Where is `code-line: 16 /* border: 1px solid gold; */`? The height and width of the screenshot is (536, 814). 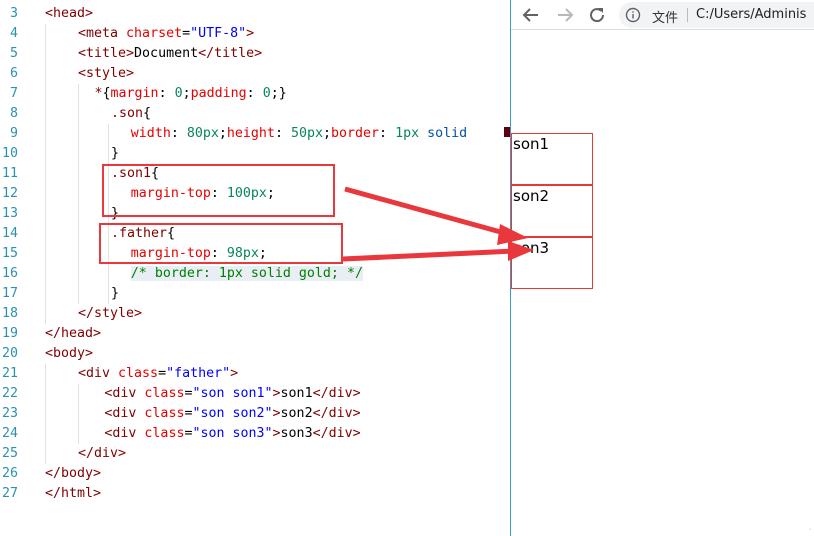
code-line: 16 /* border: 1px solid gold; */ is located at coordinates (255, 274).